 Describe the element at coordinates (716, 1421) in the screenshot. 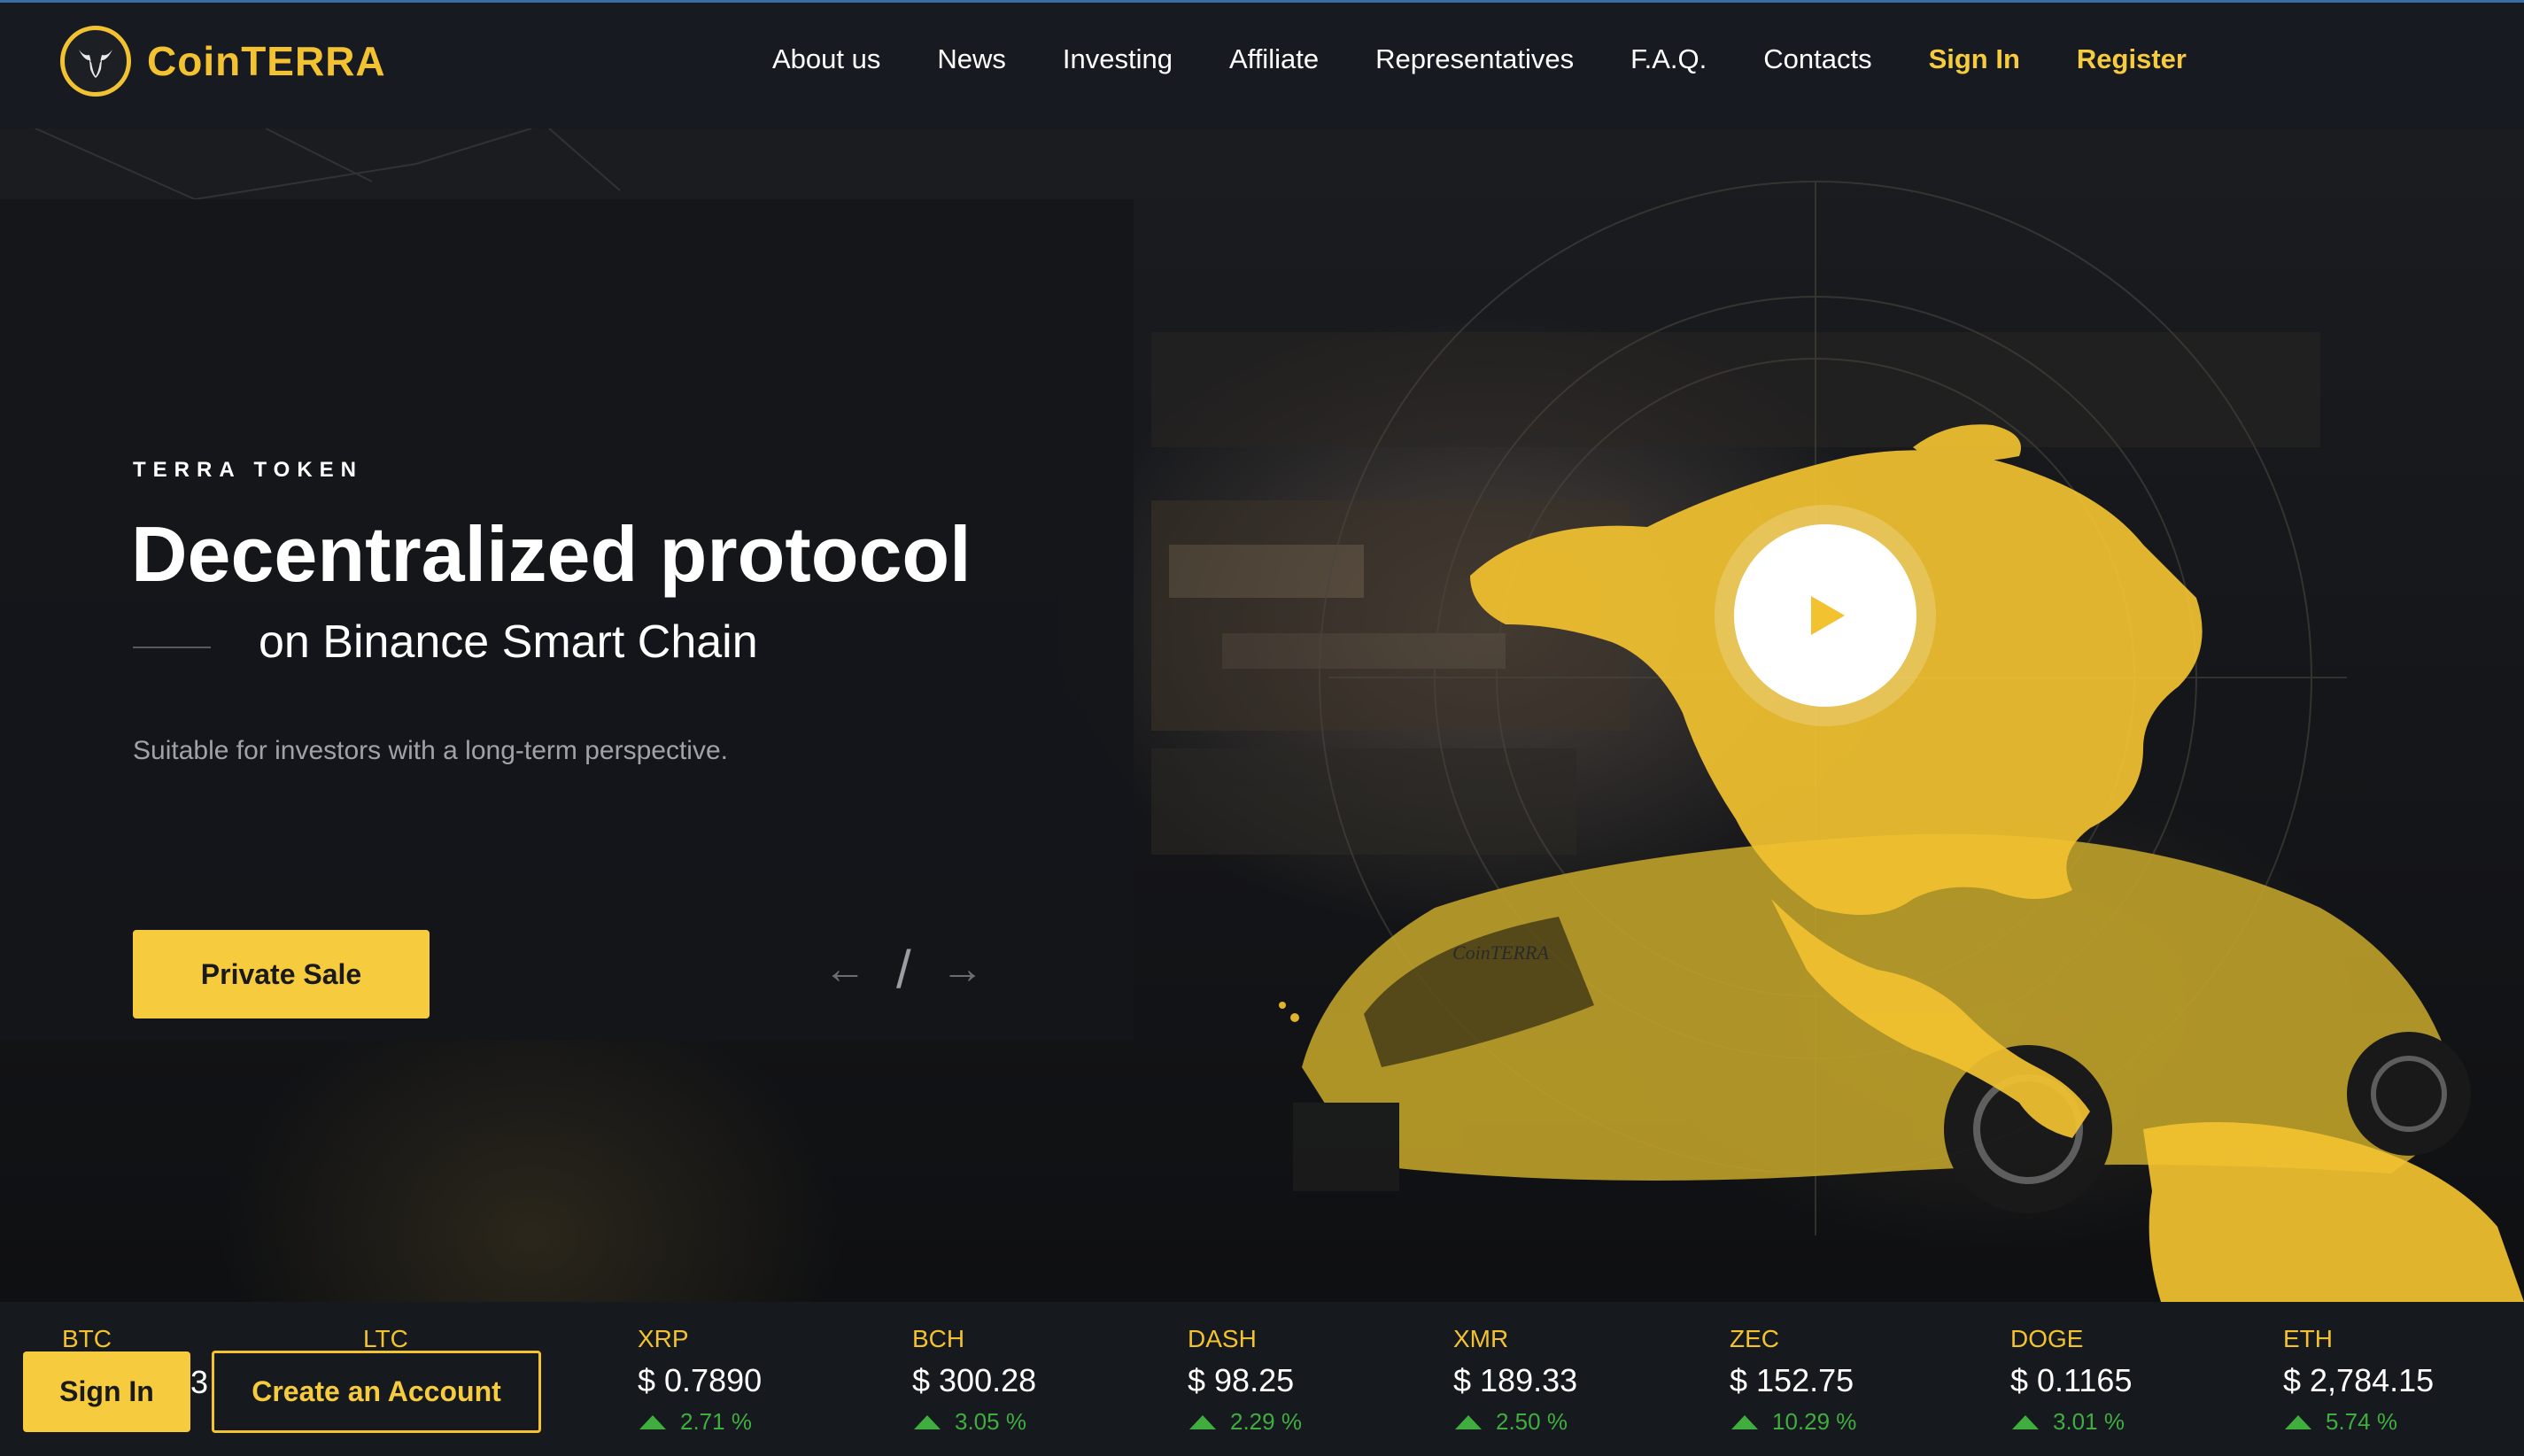

I see `ticker-change-value: 2.71 %` at that location.